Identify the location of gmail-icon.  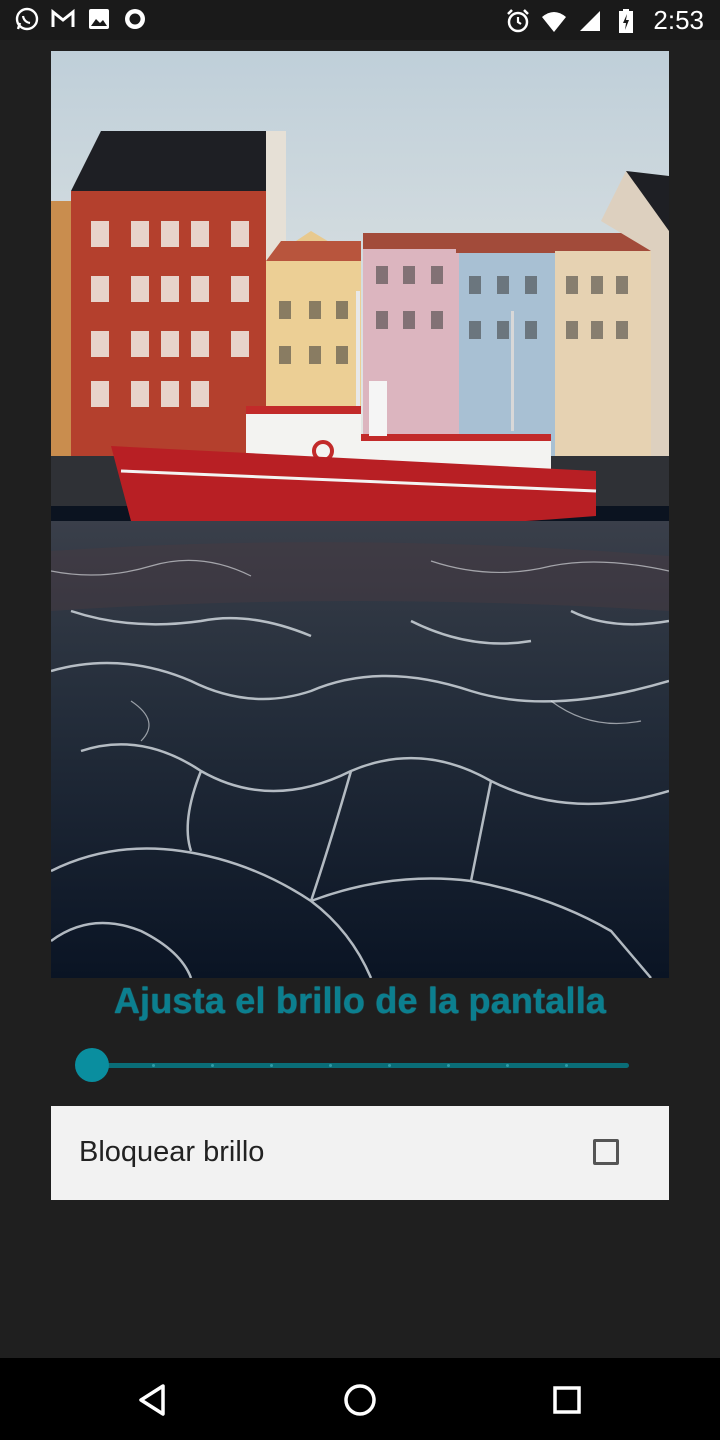
(63, 17).